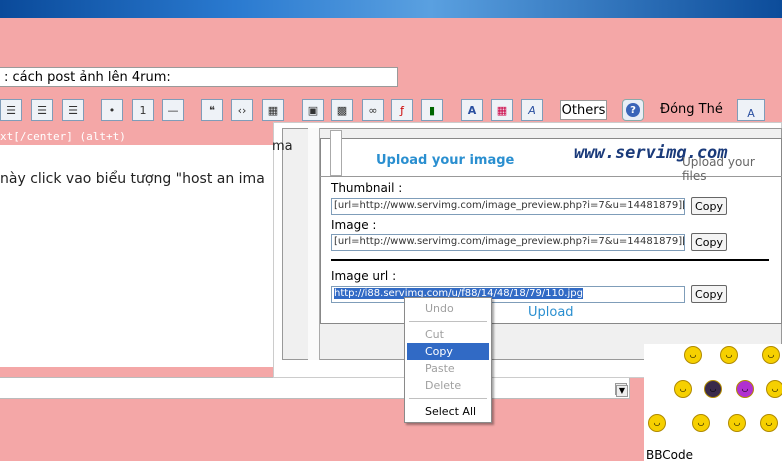 This screenshot has height=461, width=782. Describe the element at coordinates (242, 110) in the screenshot. I see `code-icon: ‹›` at that location.